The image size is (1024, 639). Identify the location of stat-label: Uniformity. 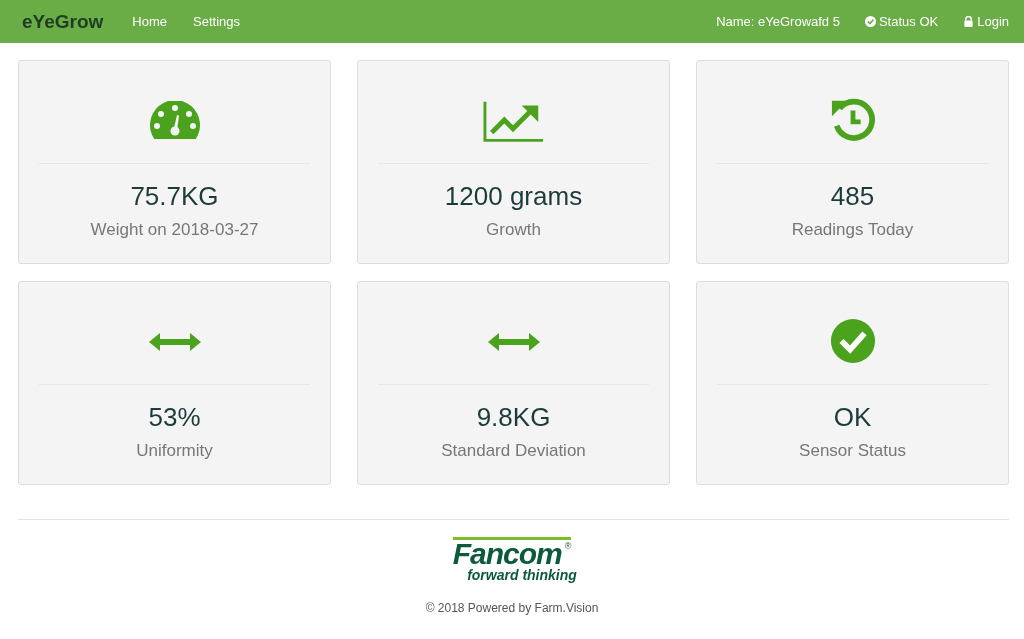
(174, 451).